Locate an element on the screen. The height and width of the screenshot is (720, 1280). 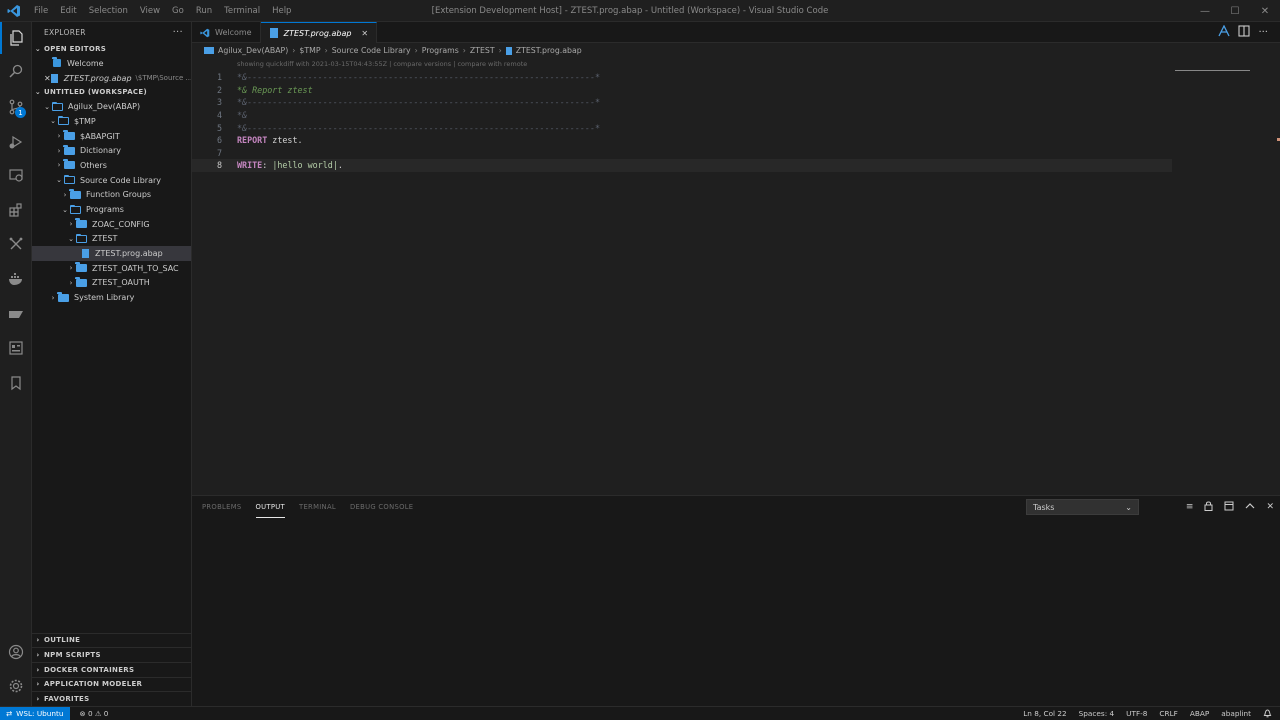
chevron-down-icon: ⌄ is located at coordinates (47, 106).